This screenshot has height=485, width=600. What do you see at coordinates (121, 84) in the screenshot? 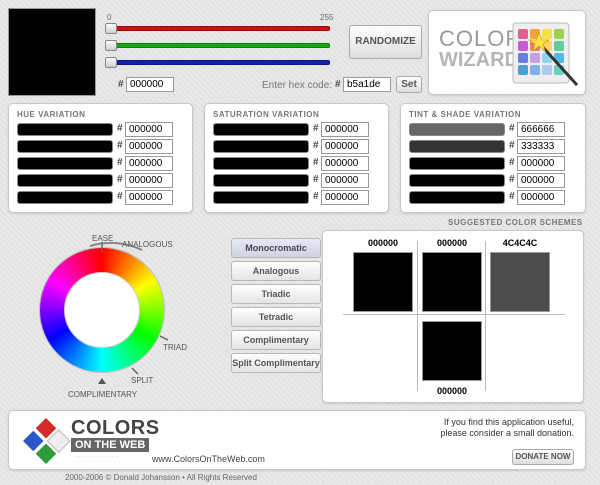
I see `current-hex-hash: #` at bounding box center [121, 84].